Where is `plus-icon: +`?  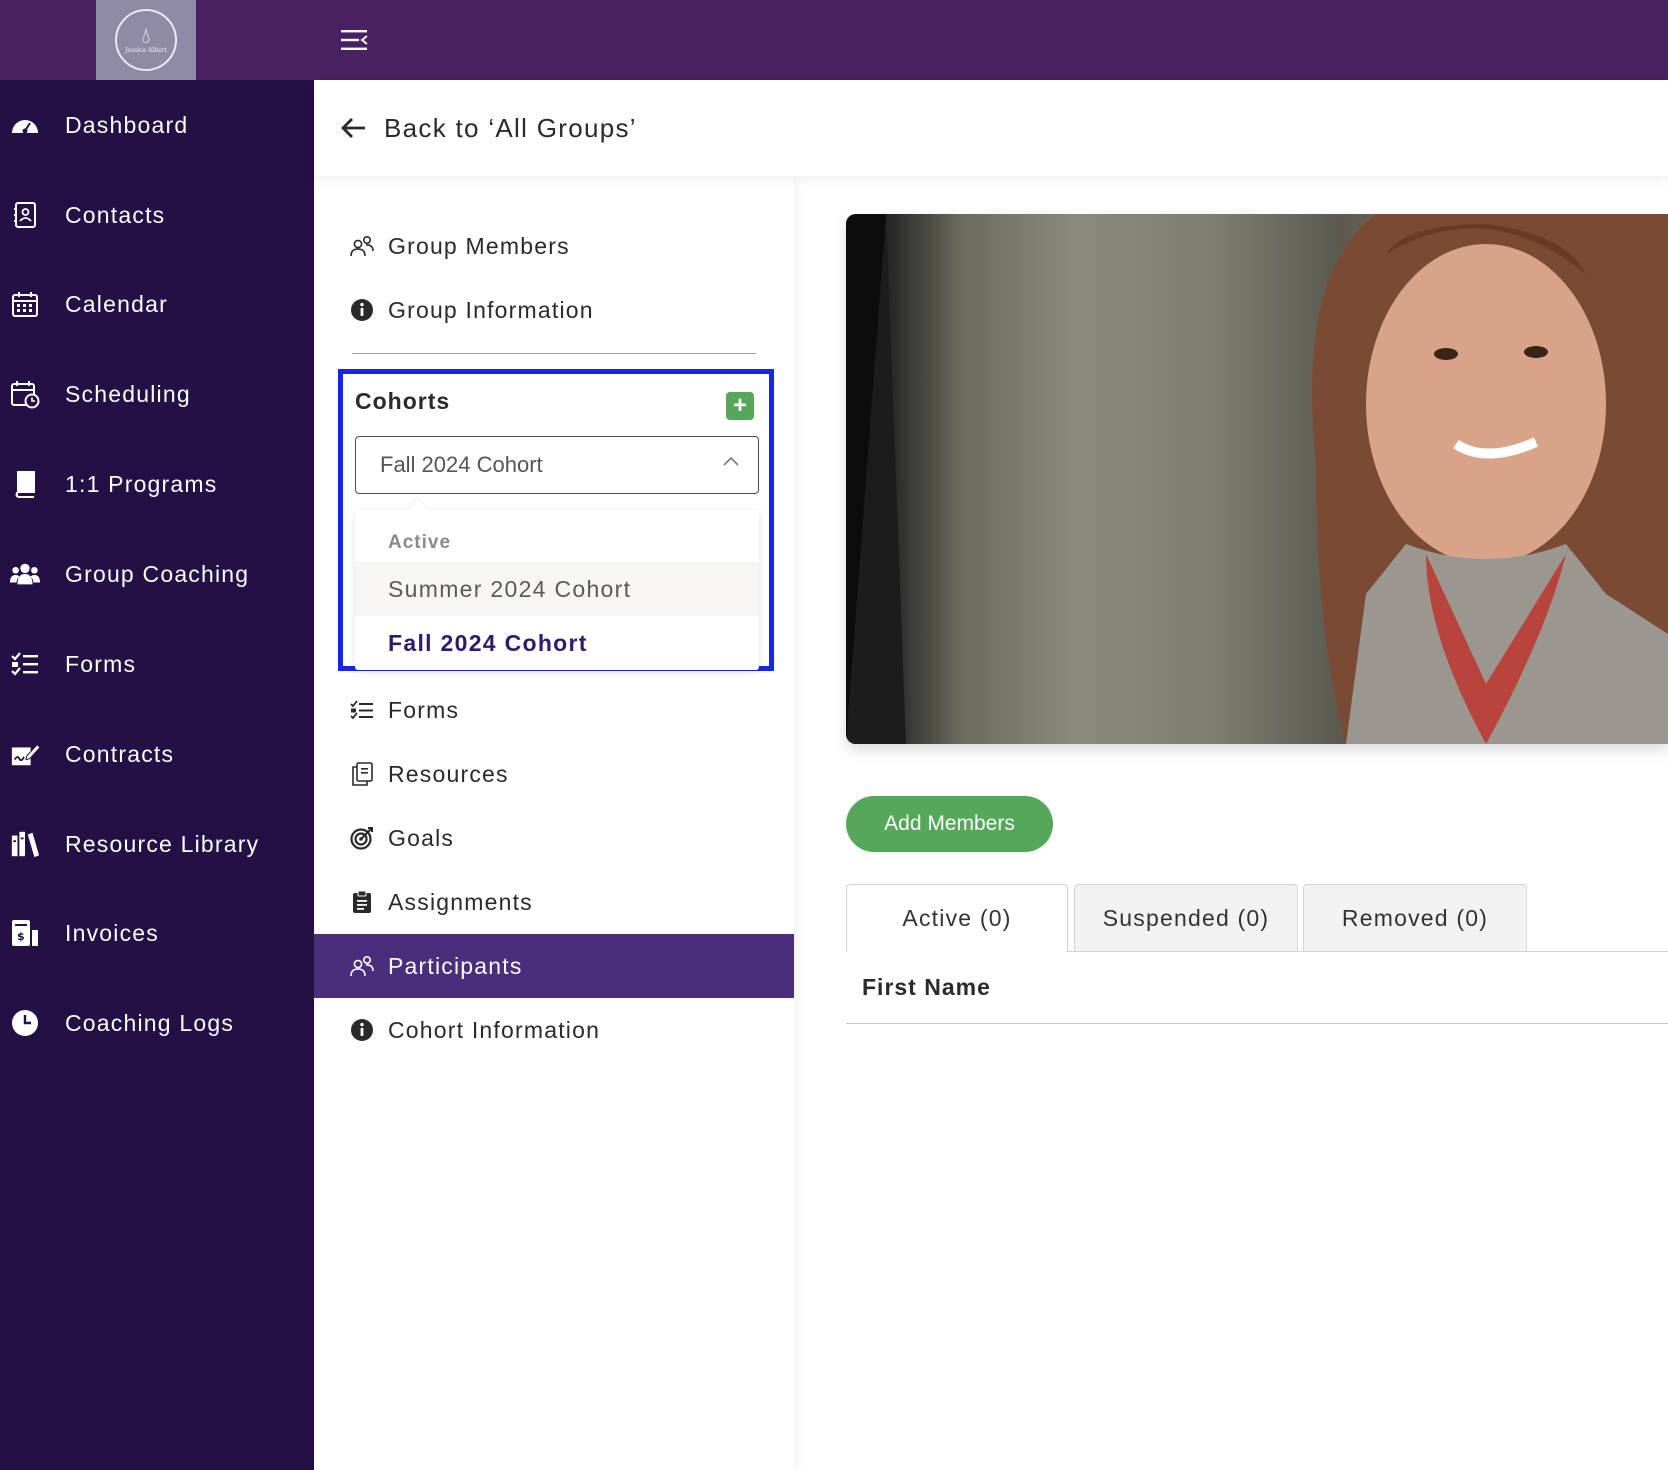 plus-icon: + is located at coordinates (739, 405).